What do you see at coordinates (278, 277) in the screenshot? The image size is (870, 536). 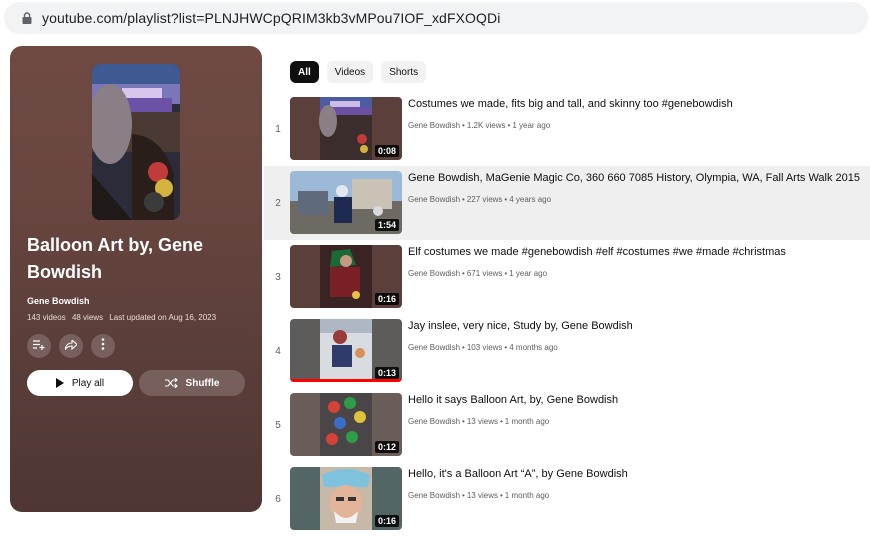 I see `video-index: 3` at bounding box center [278, 277].